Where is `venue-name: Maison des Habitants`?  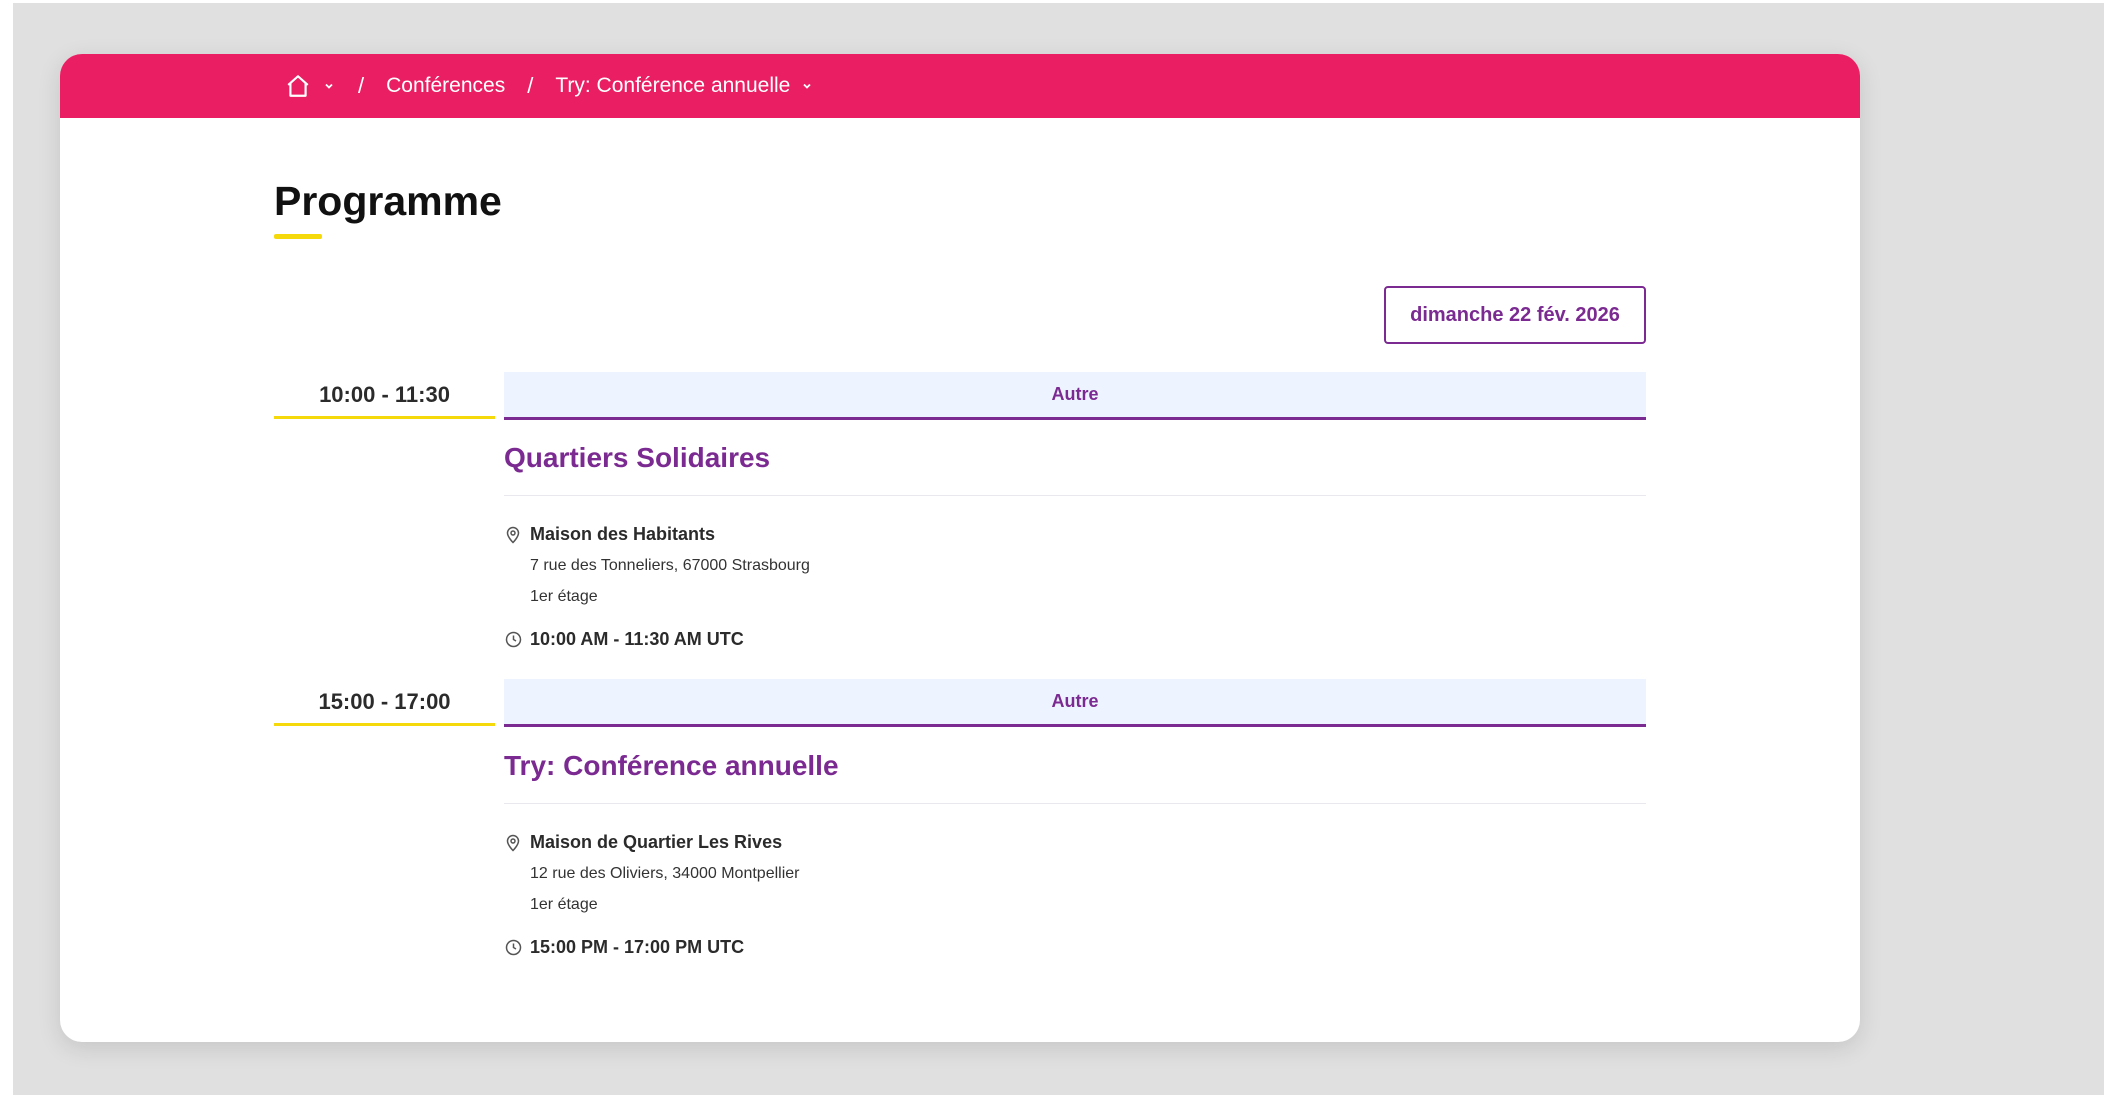
venue-name: Maison des Habitants is located at coordinates (623, 534).